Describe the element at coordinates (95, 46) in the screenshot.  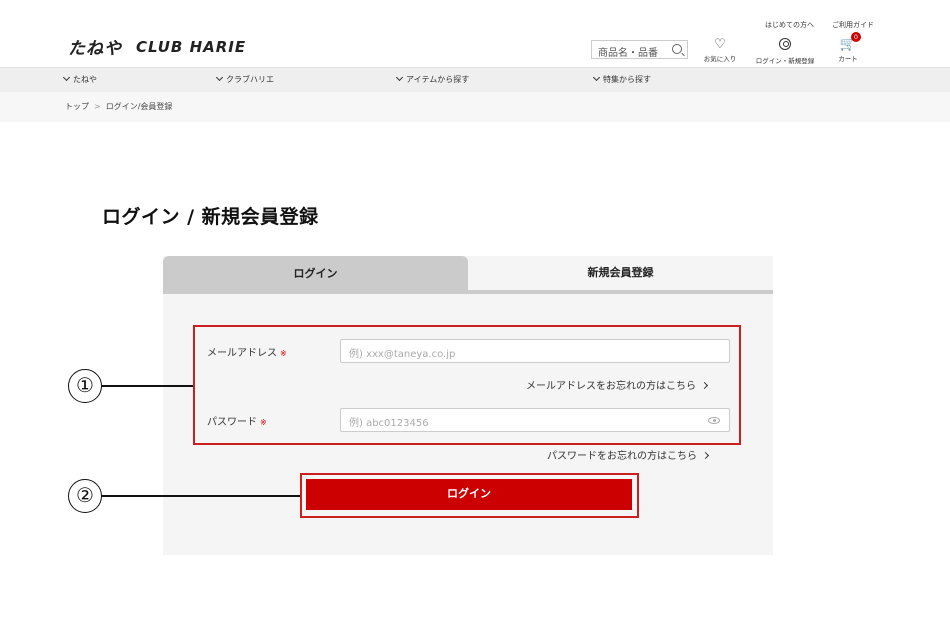
I see `logo-taneya: たねや` at that location.